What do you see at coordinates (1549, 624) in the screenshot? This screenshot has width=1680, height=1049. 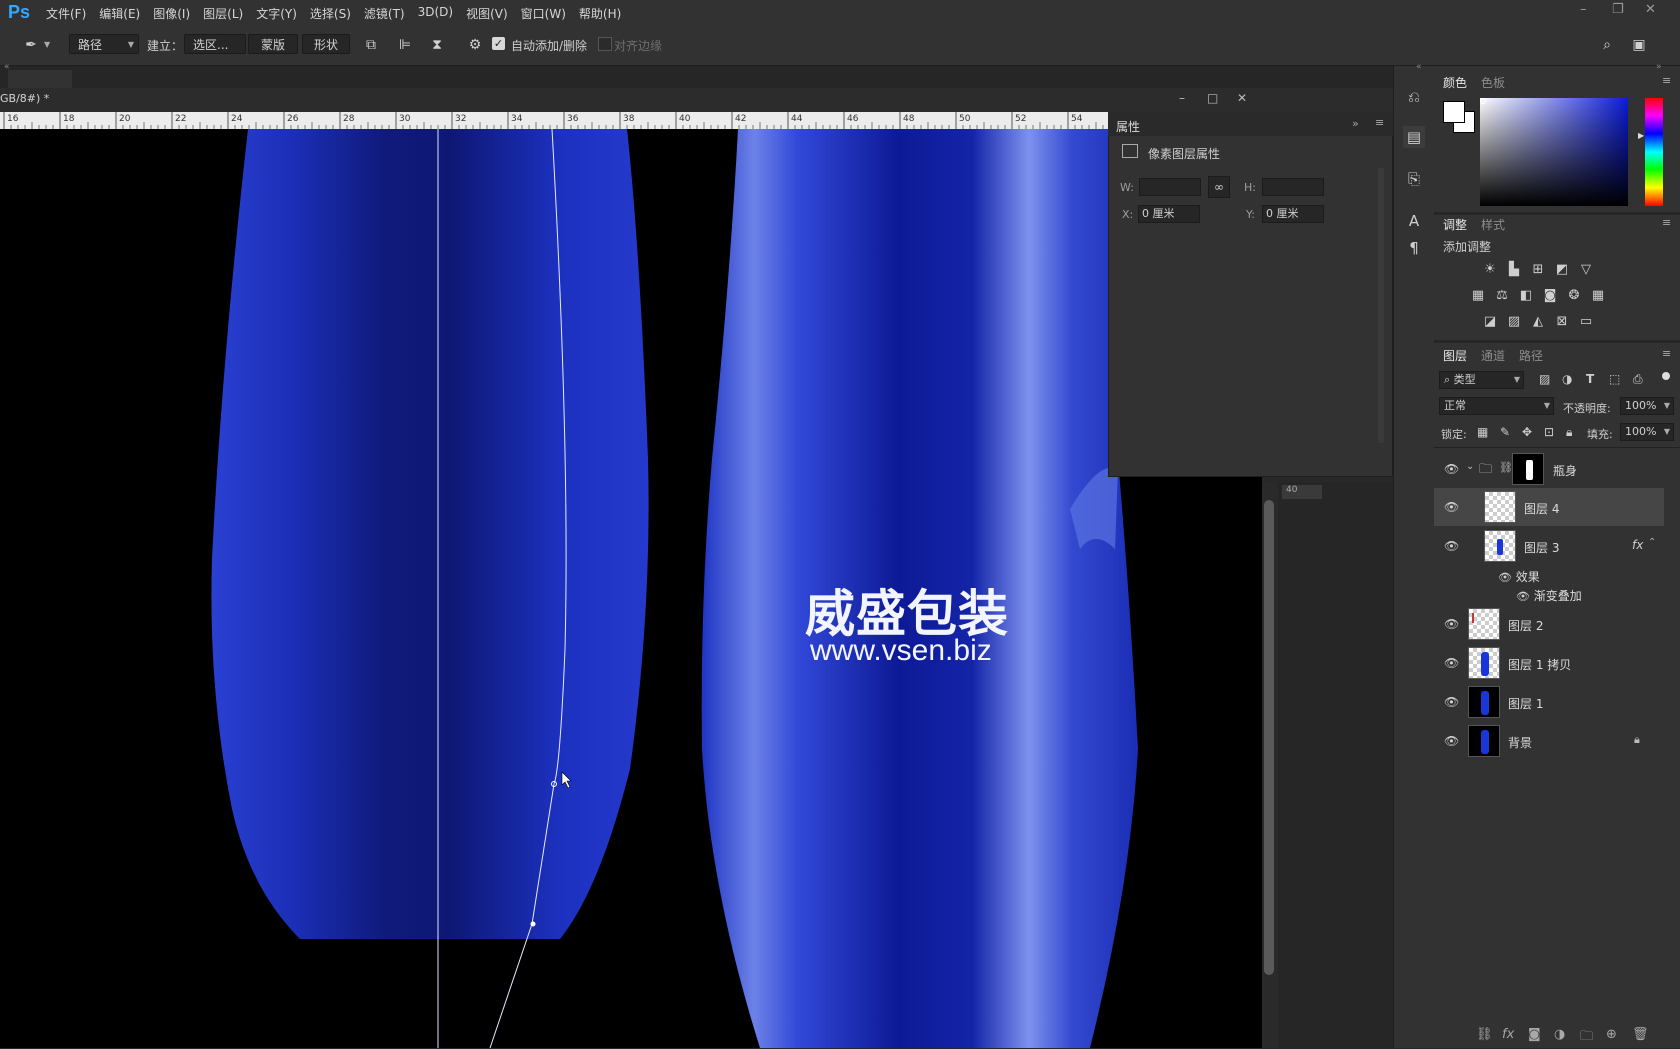 I see `layer-row: 👁︎ 图层 2` at bounding box center [1549, 624].